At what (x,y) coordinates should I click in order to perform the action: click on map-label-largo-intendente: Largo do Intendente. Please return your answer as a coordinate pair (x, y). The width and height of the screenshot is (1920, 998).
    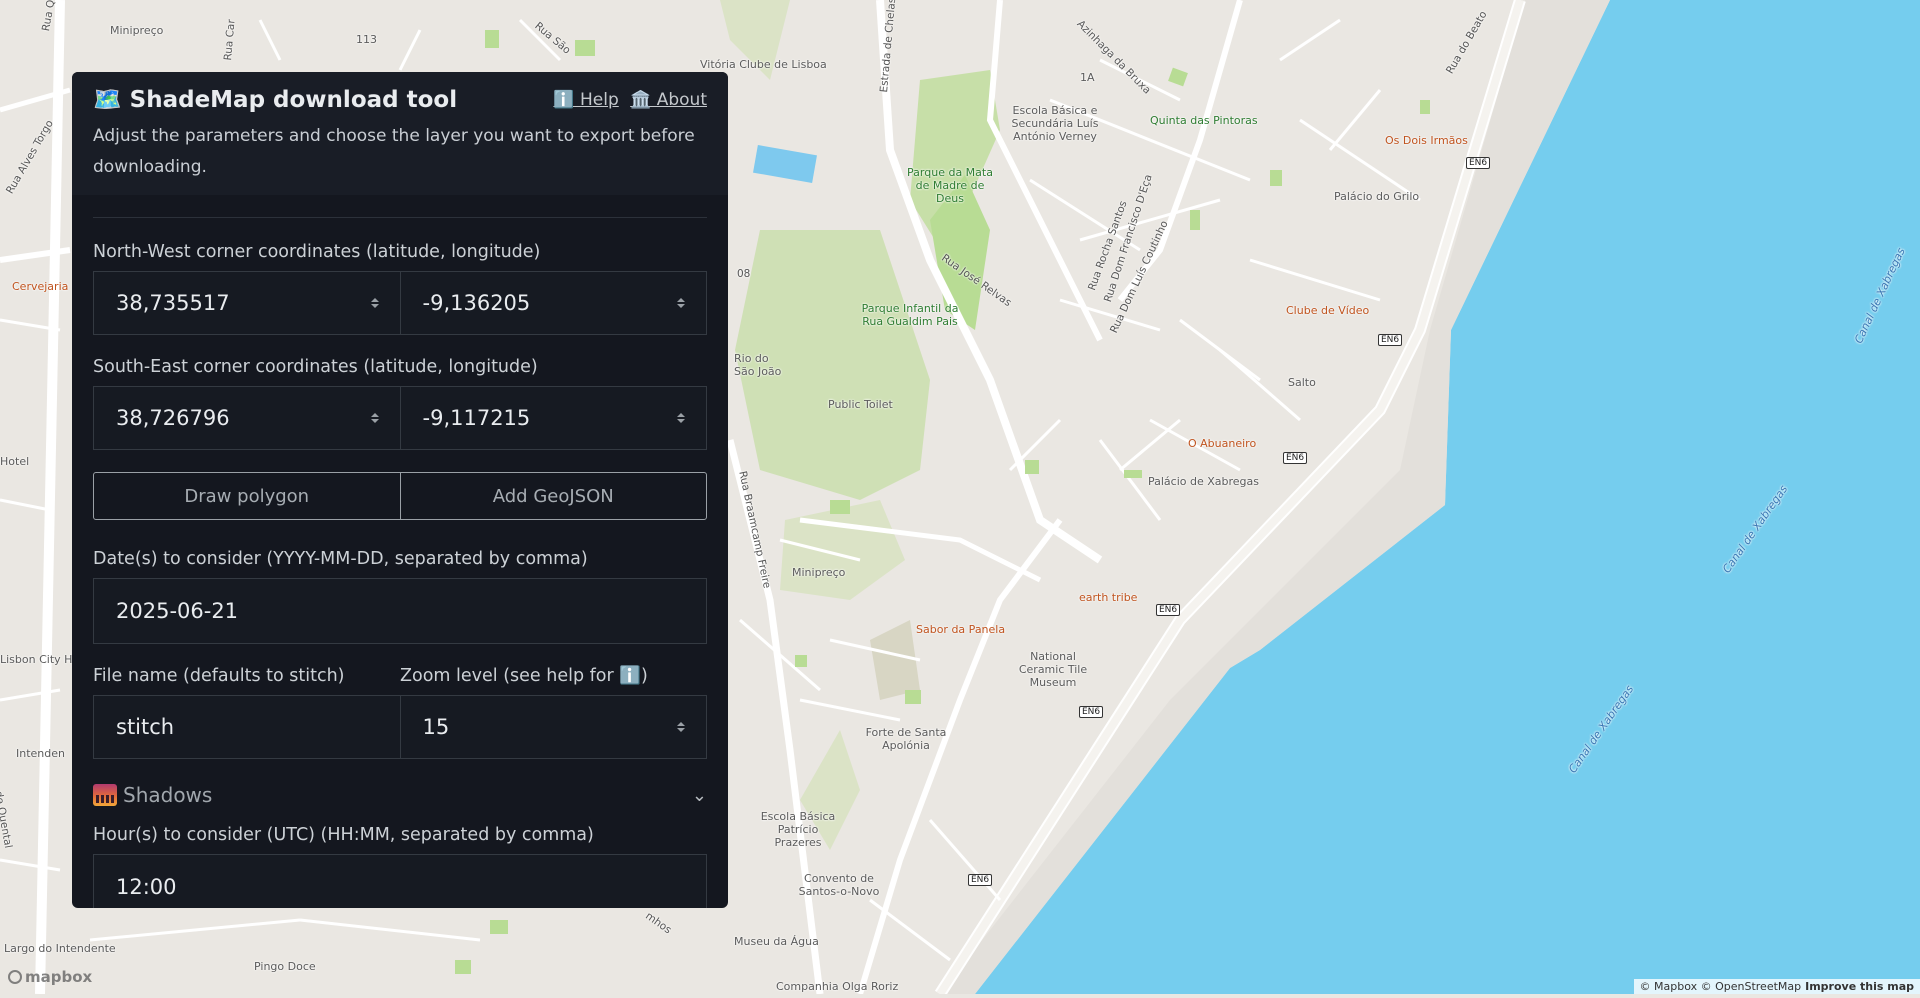
    Looking at the image, I should click on (60, 948).